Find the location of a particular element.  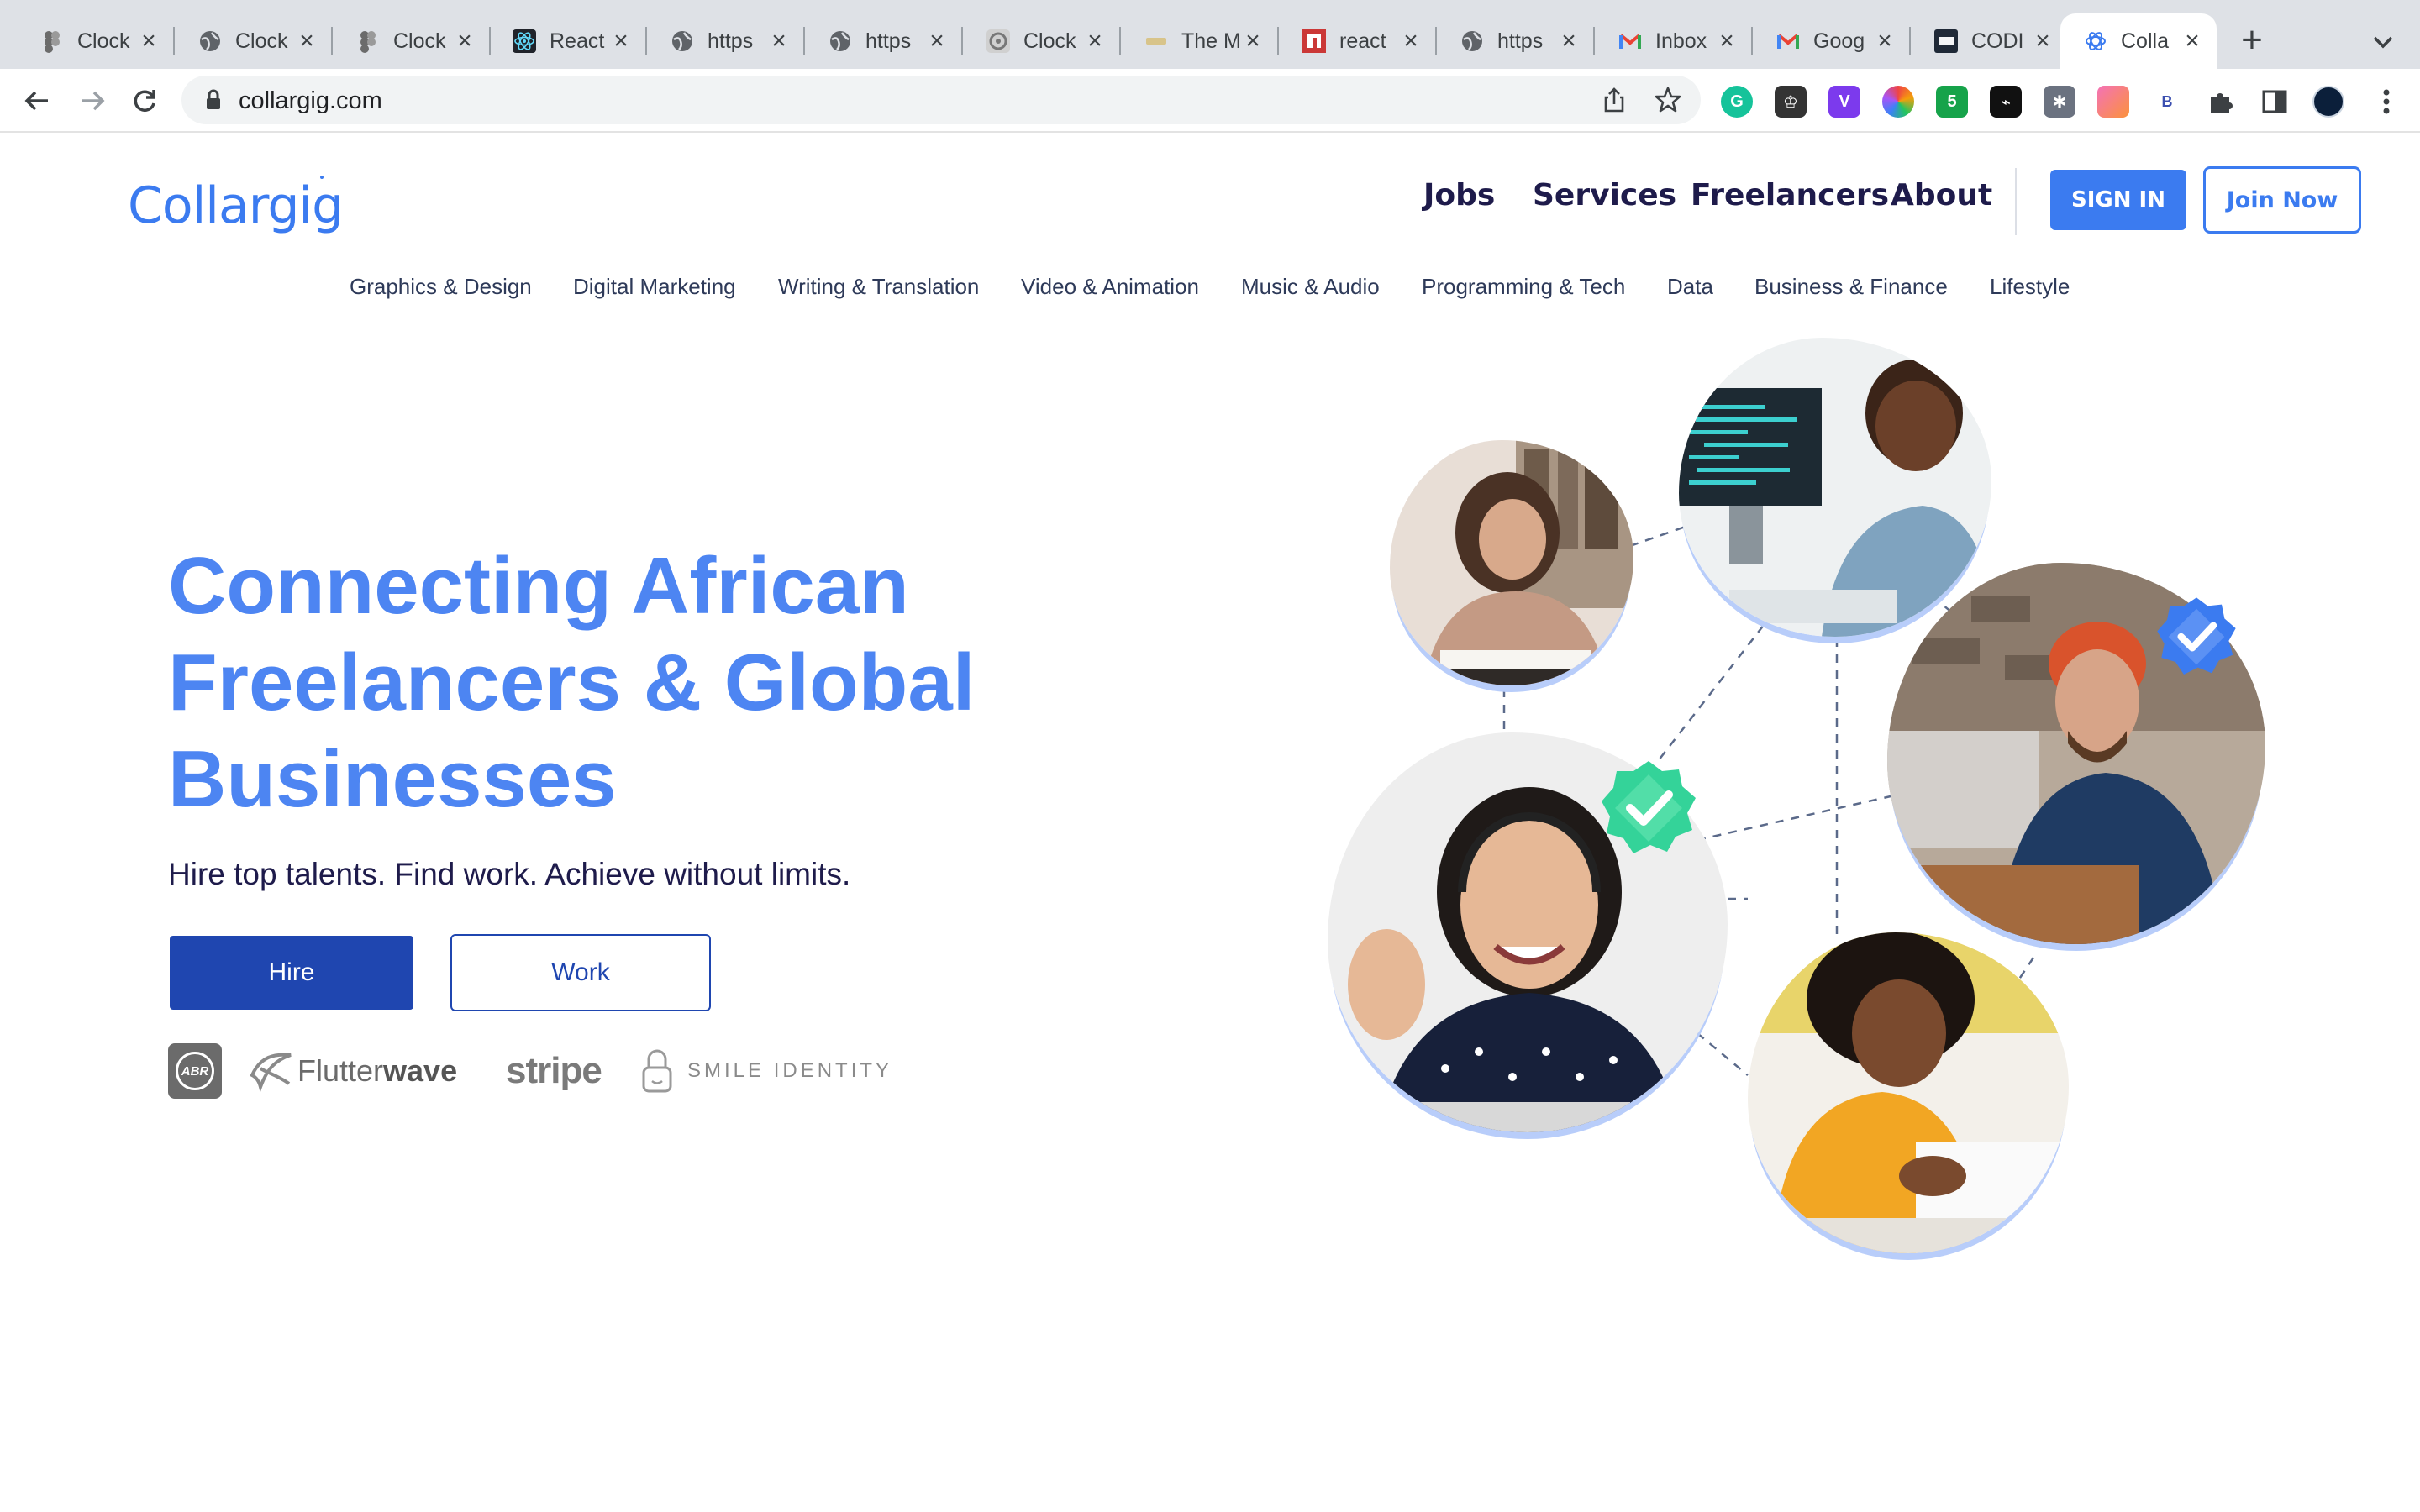

browser-tab: react × is located at coordinates (1357, 41).